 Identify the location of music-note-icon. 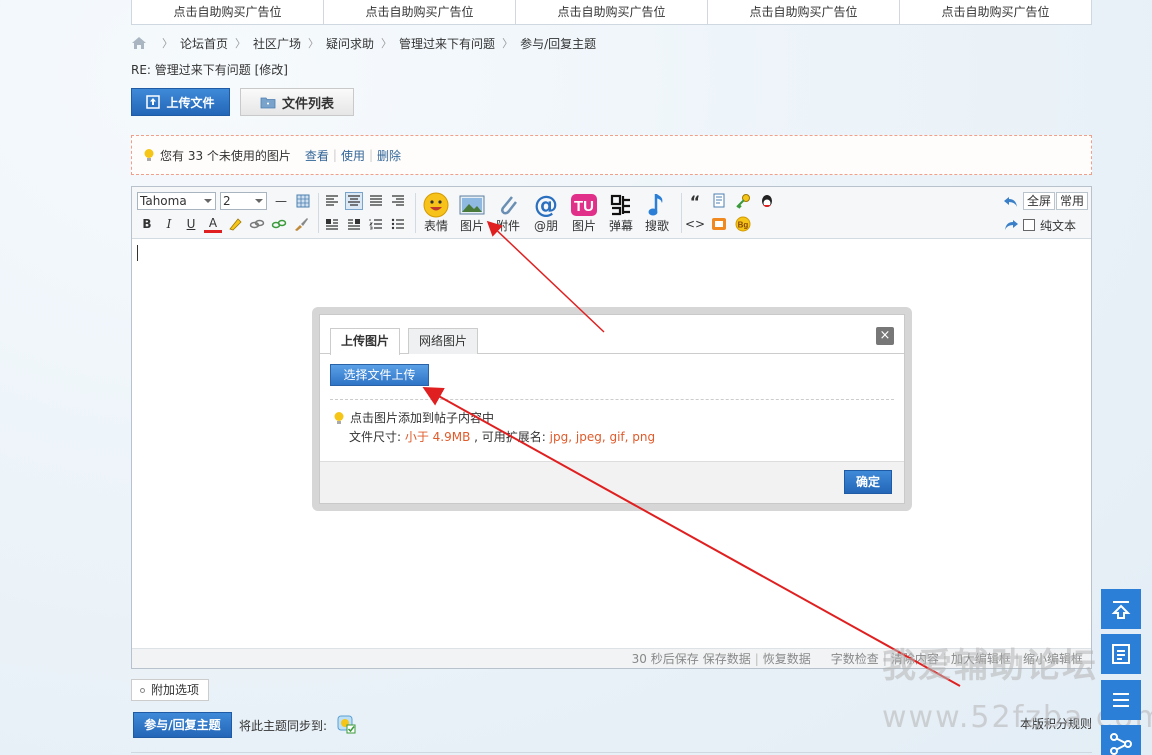
(655, 205).